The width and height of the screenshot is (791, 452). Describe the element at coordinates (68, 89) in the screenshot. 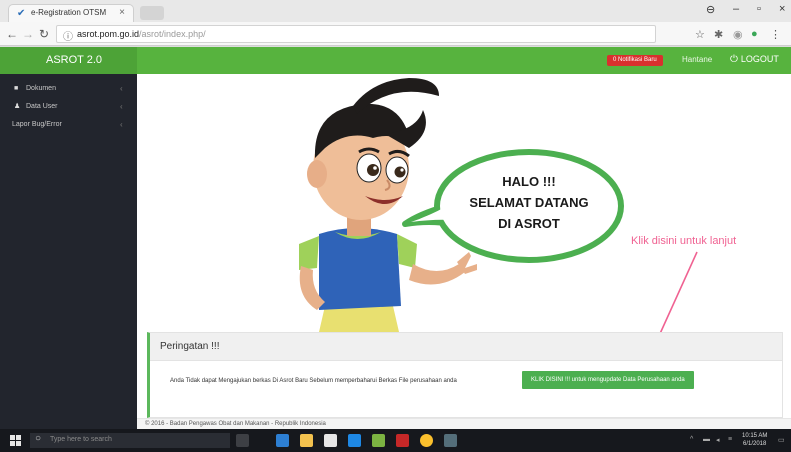

I see `sidebar-item-dokumen: ■ Dokumen ‹` at that location.